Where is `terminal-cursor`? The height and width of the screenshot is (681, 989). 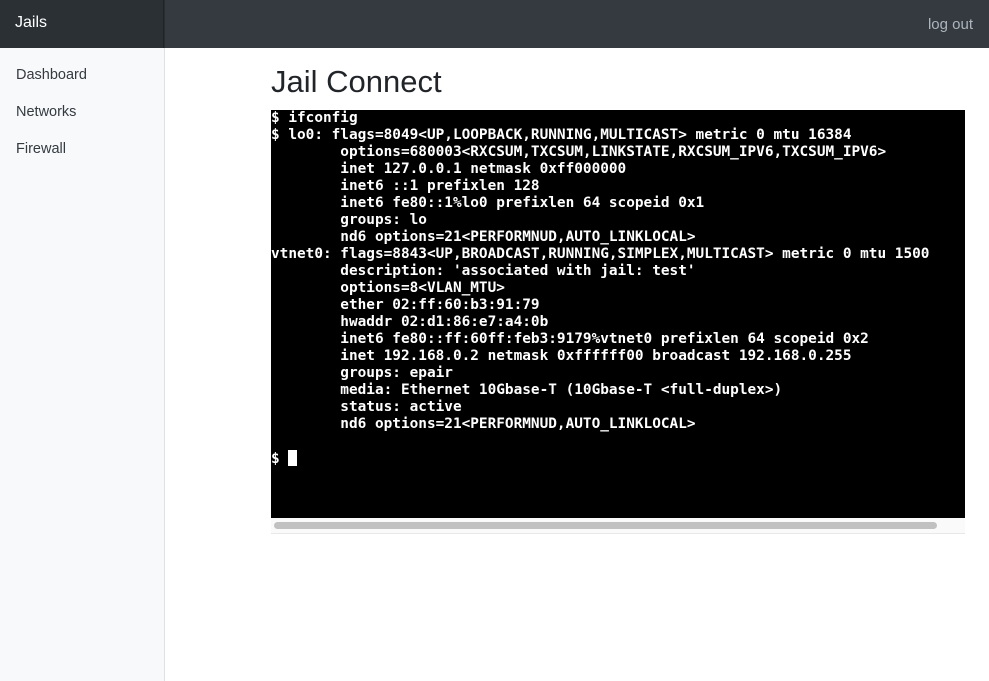 terminal-cursor is located at coordinates (293, 458).